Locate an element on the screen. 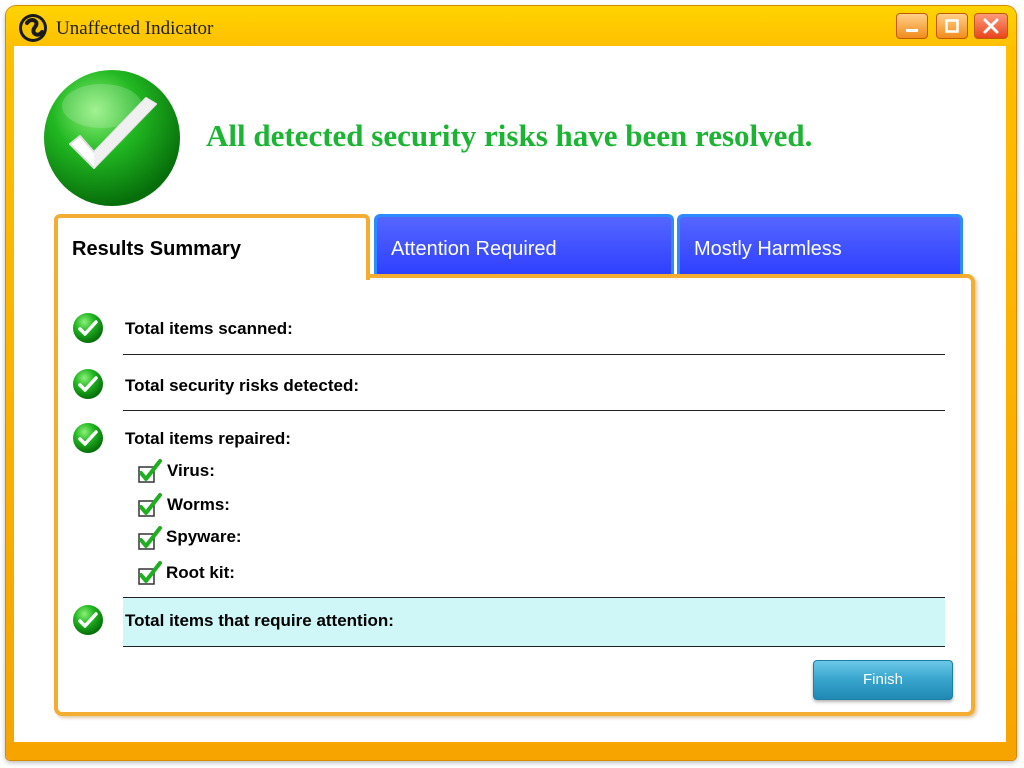 This screenshot has height=768, width=1024. window-title: Unaffected Indicator is located at coordinates (135, 28).